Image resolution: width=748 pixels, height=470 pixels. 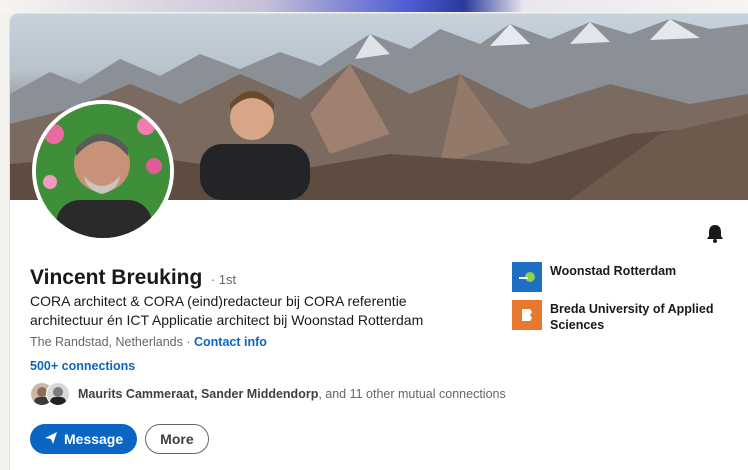 I want to click on avatar-photo, so click(x=103, y=171).